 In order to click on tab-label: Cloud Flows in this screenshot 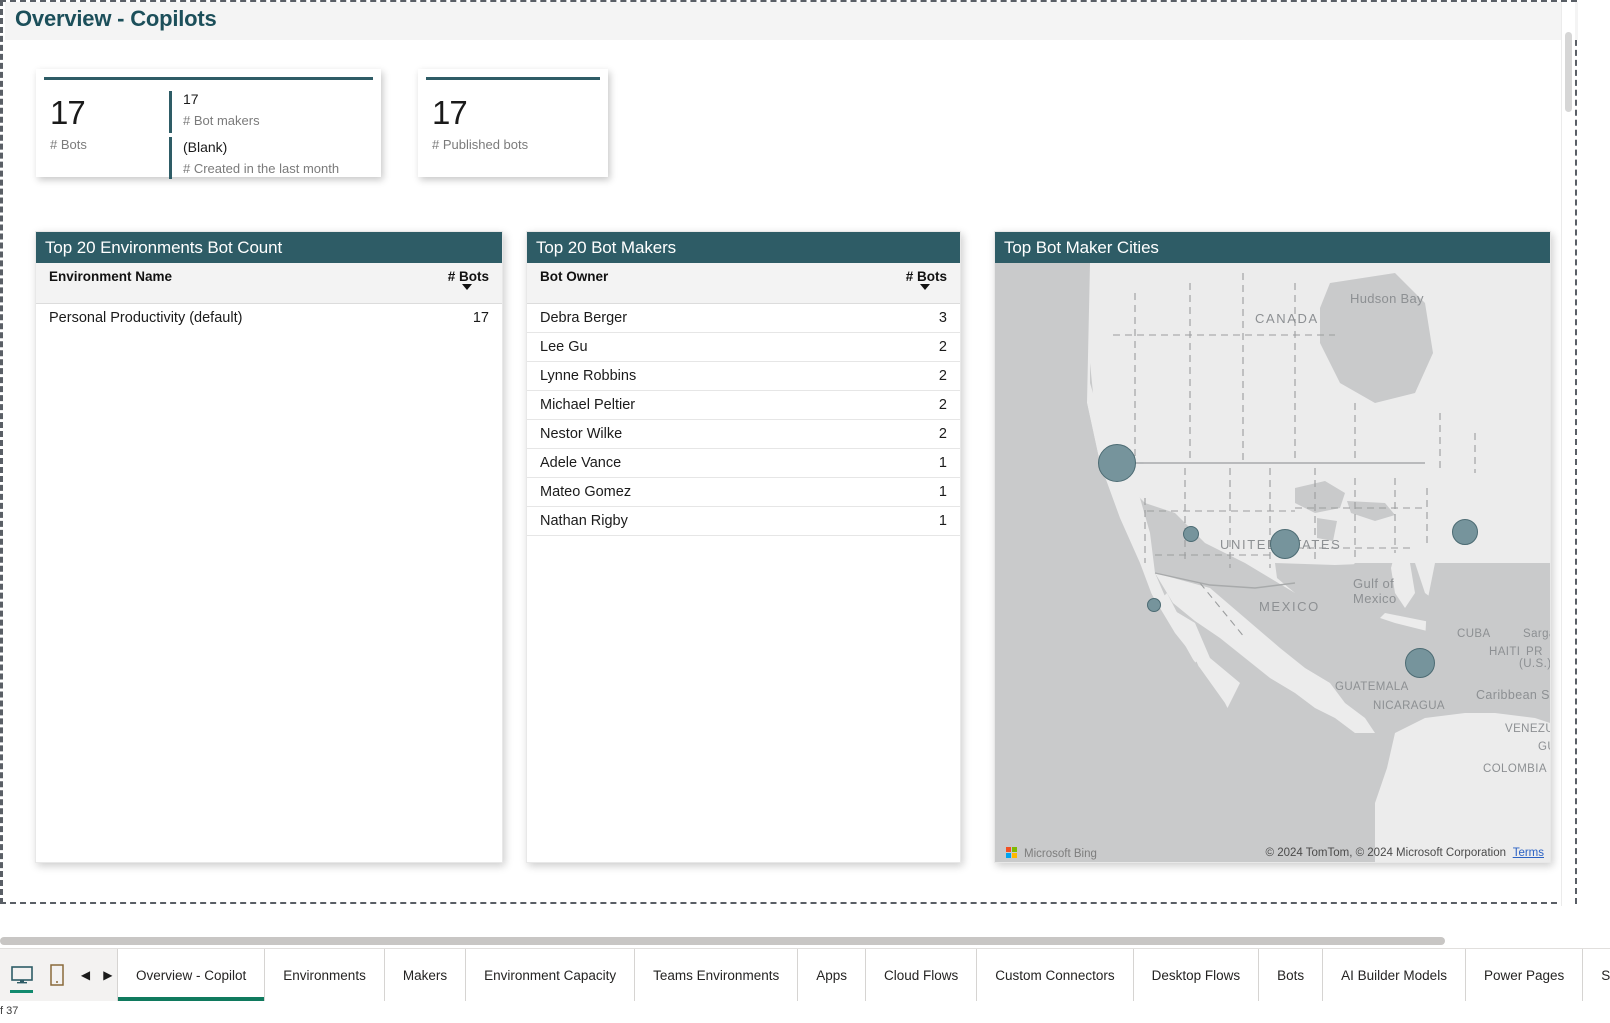, I will do `click(921, 975)`.